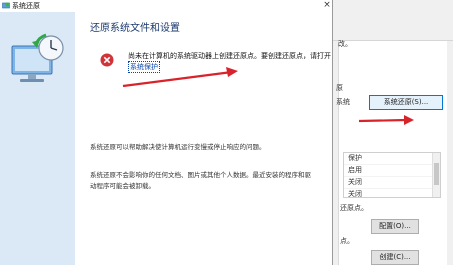 The image size is (453, 265). Describe the element at coordinates (392, 159) in the screenshot. I see `list-header-protection: 保护` at that location.